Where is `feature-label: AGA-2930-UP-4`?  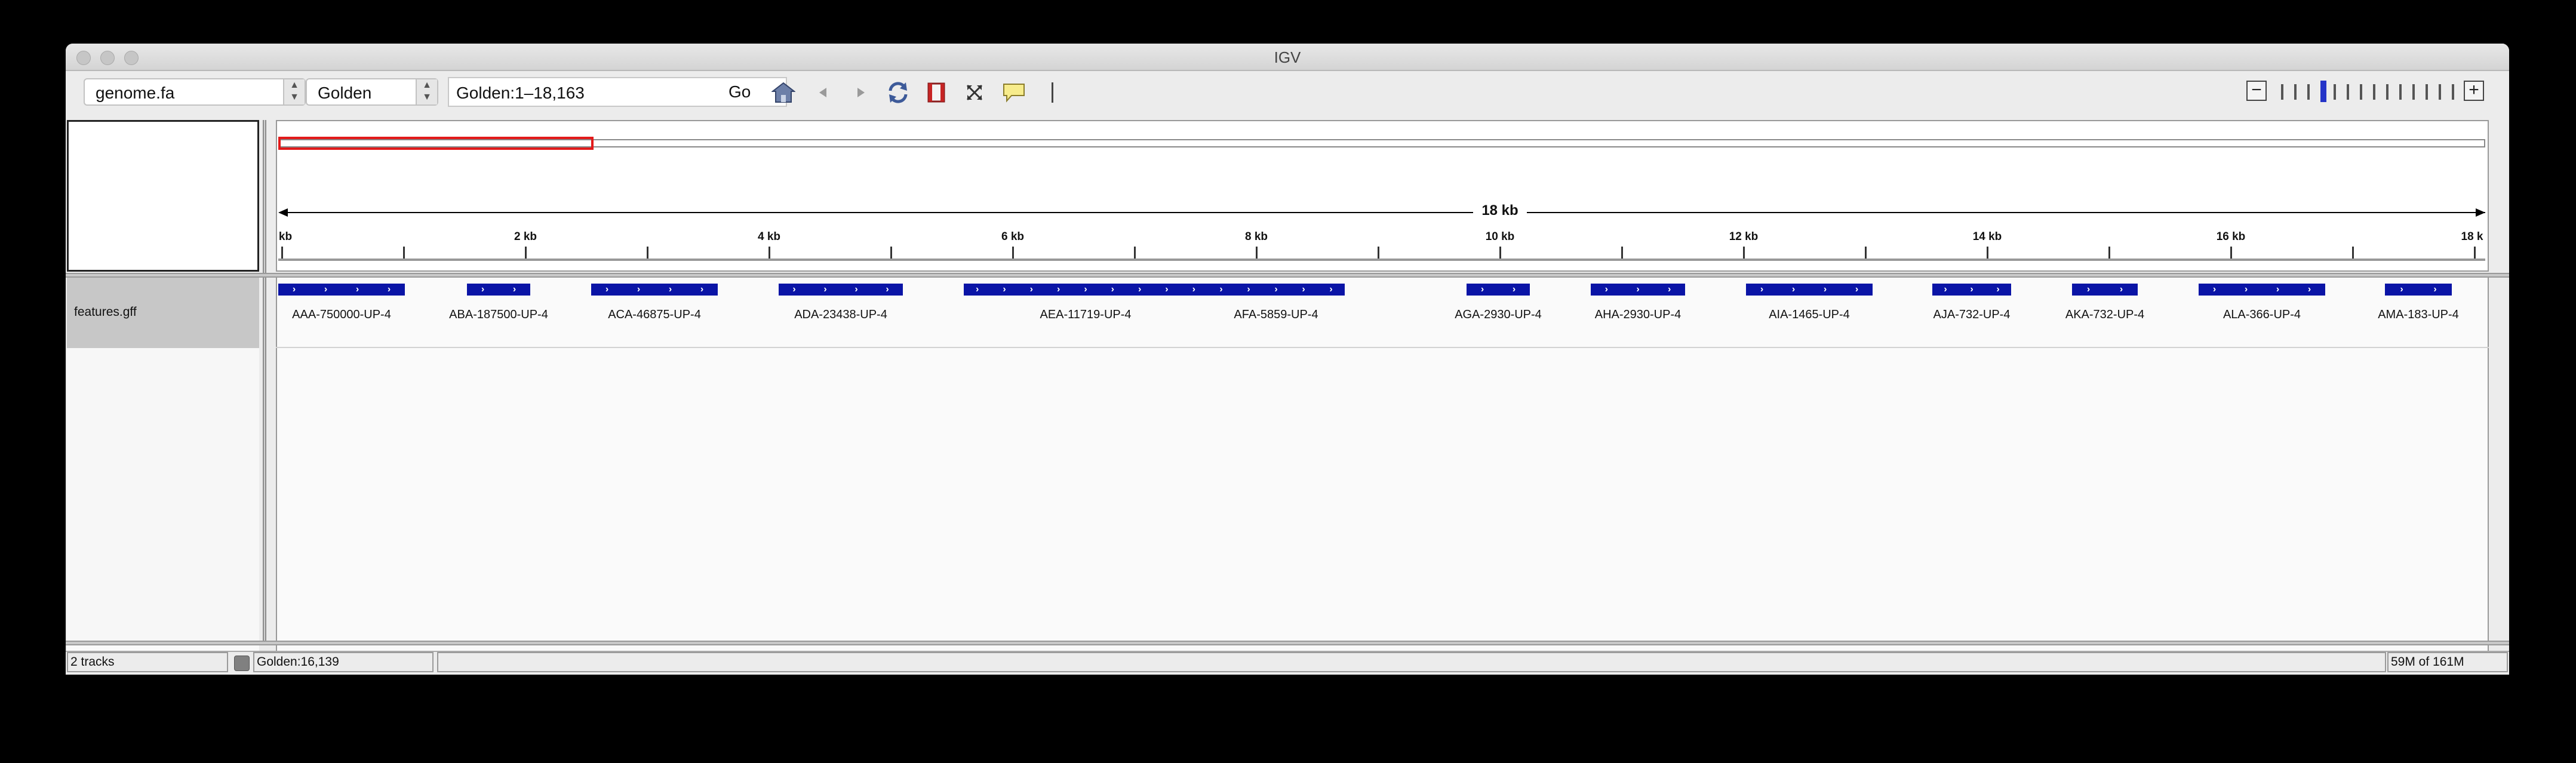
feature-label: AGA-2930-UP-4 is located at coordinates (1498, 314).